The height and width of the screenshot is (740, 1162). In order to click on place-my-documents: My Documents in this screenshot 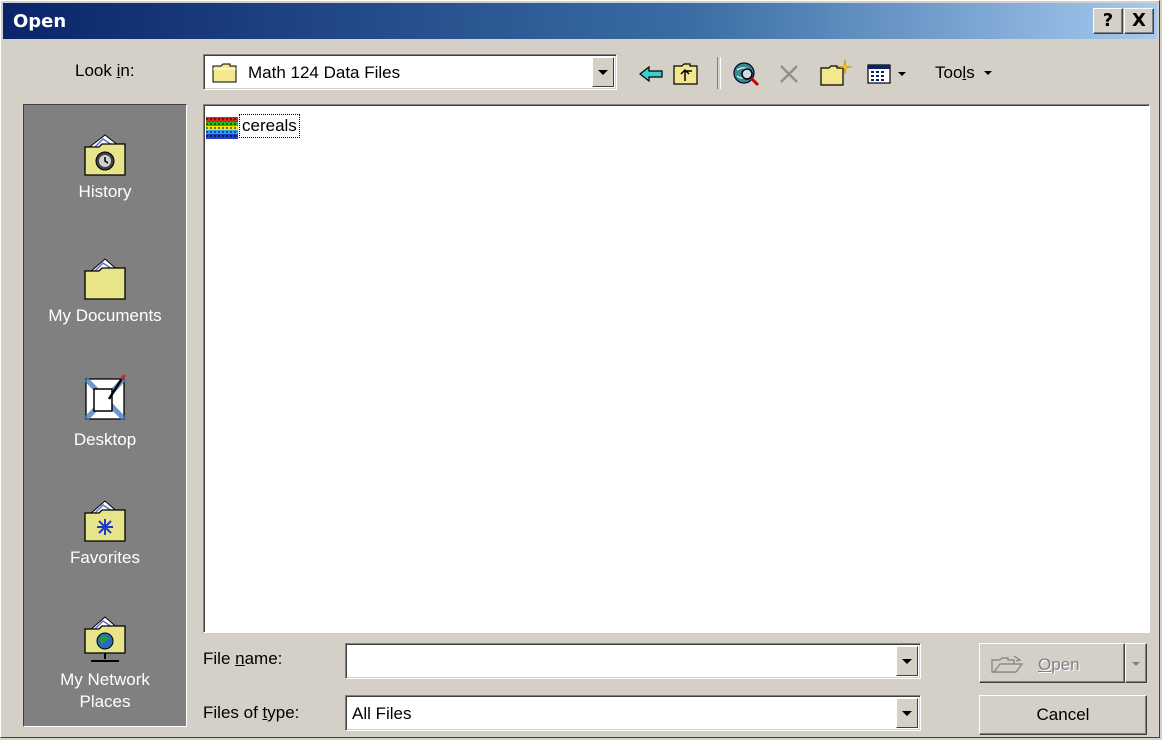, I will do `click(105, 291)`.